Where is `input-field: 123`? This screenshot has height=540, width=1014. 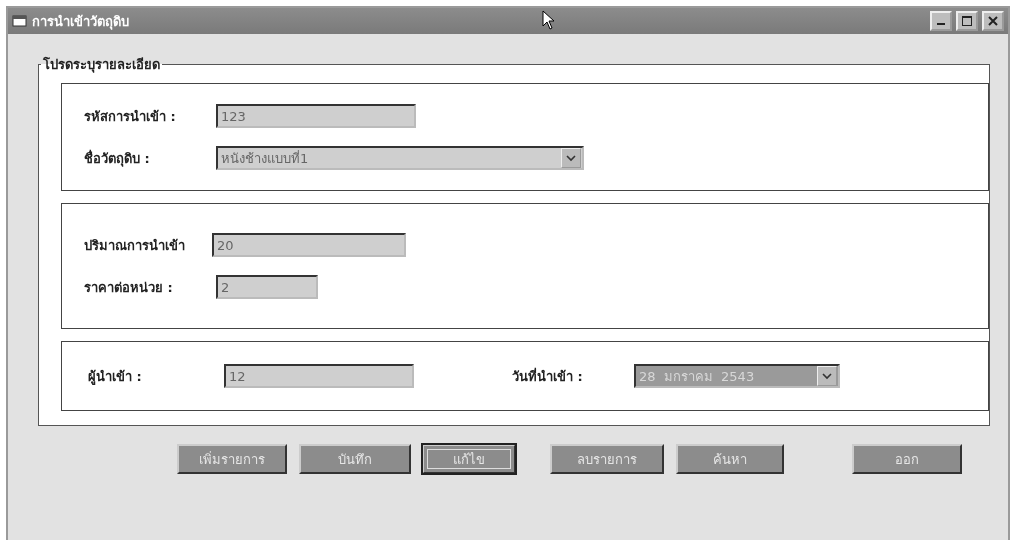 input-field: 123 is located at coordinates (316, 116).